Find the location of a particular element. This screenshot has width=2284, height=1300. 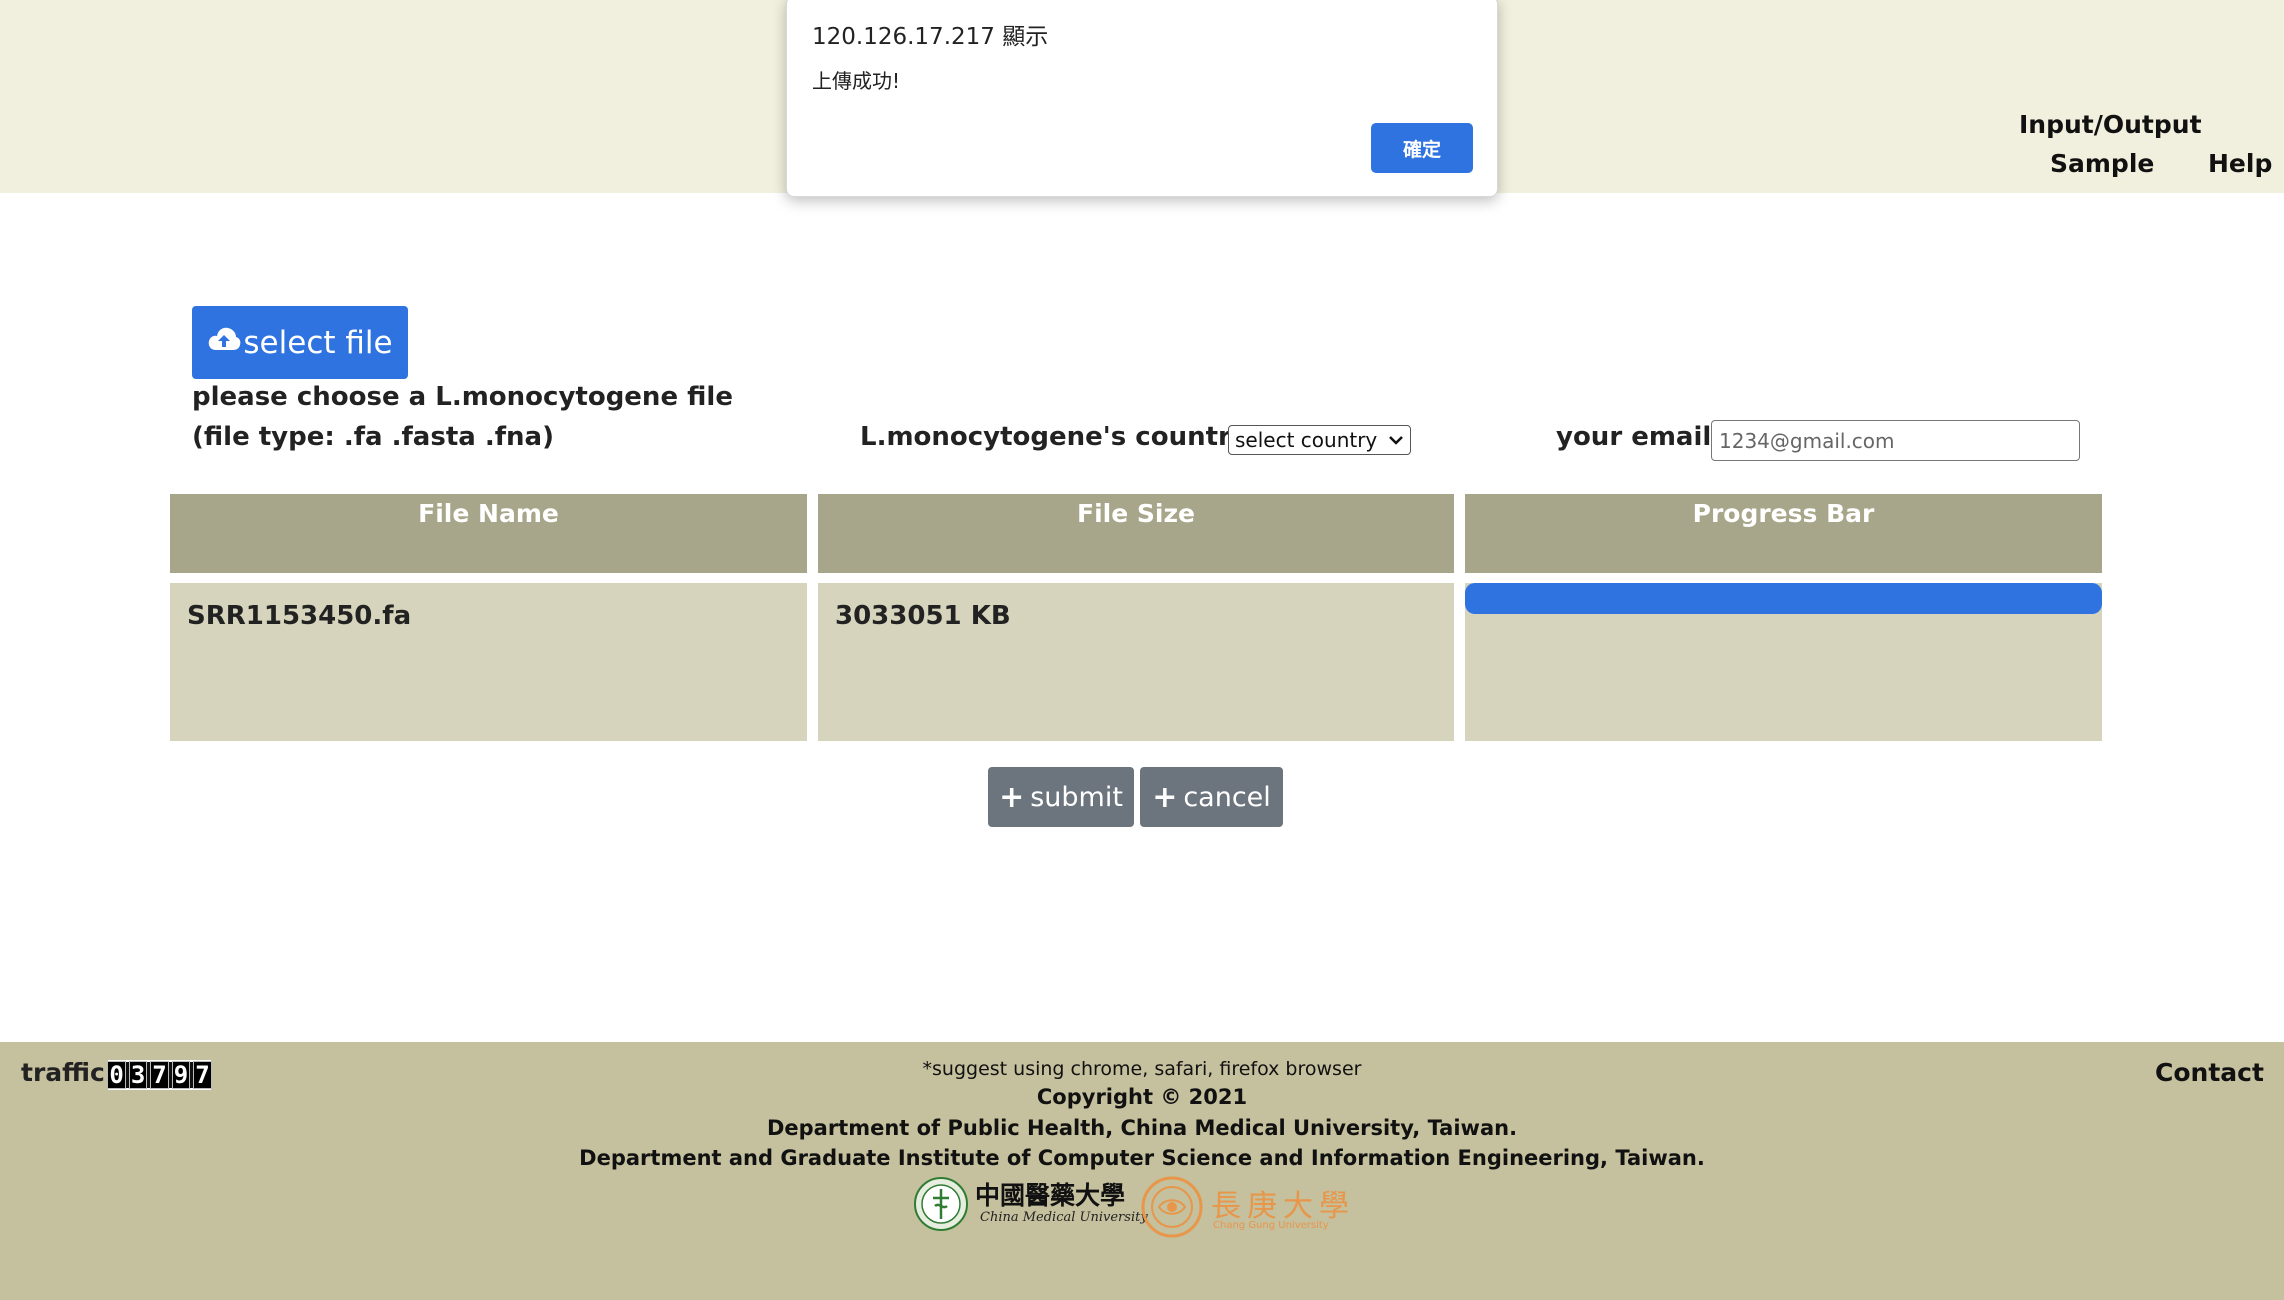

header-file-name: File Name is located at coordinates (488, 533).